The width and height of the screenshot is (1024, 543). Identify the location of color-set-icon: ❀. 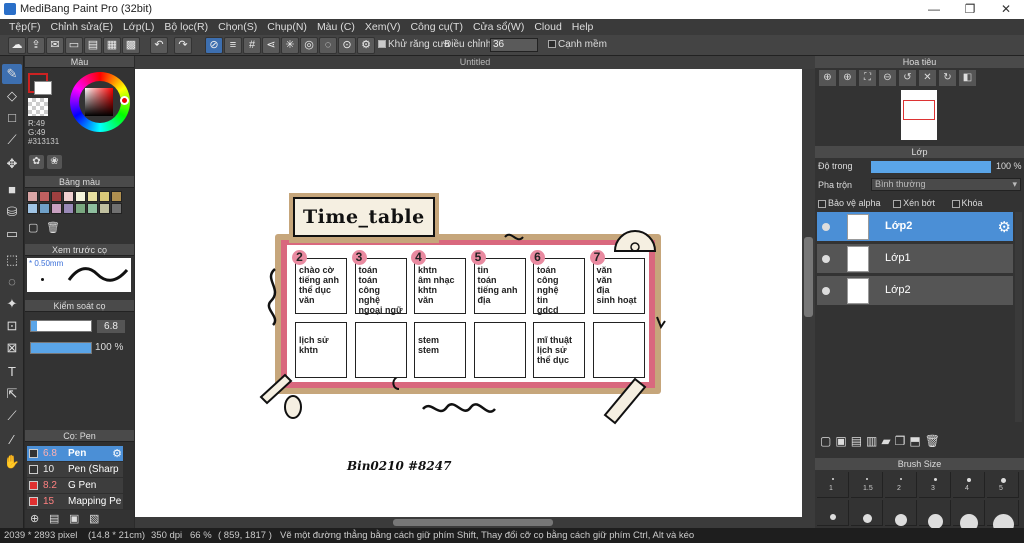
(54, 162).